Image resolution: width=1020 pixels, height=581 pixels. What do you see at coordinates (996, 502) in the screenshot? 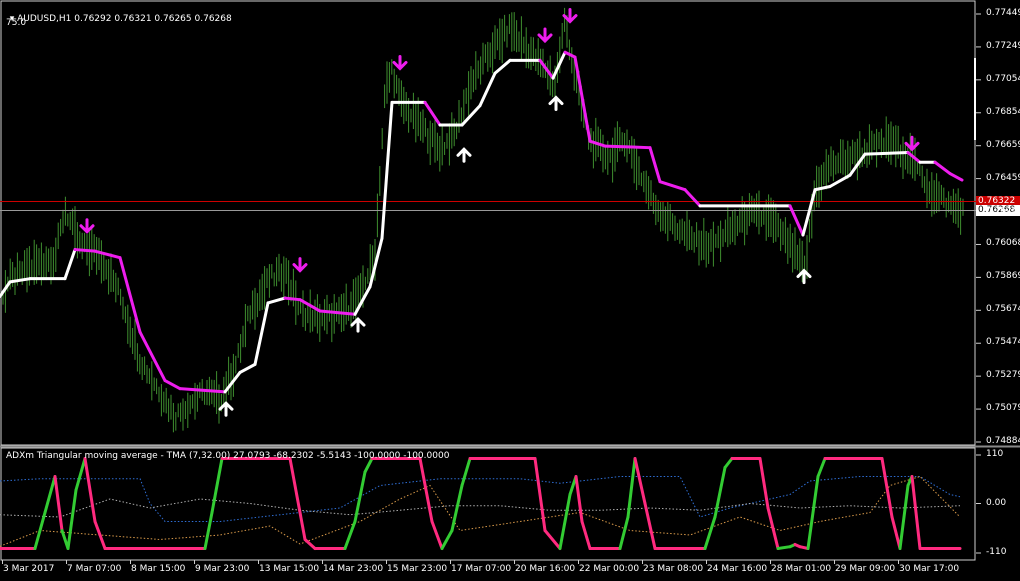
I see `indicator-axis-label: 0.00` at bounding box center [996, 502].